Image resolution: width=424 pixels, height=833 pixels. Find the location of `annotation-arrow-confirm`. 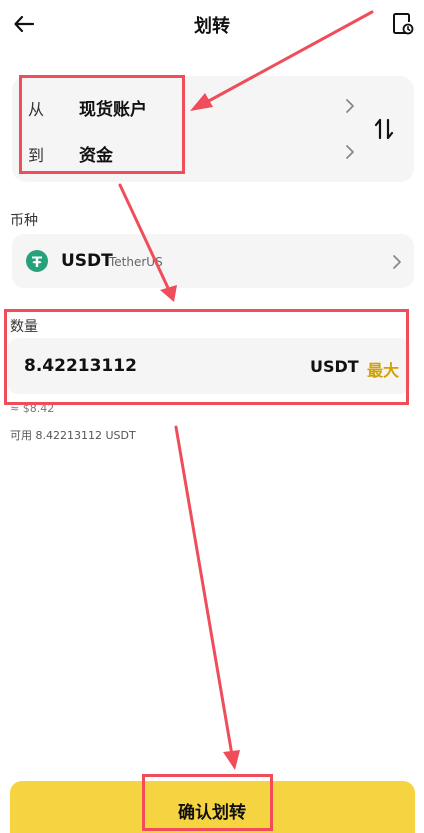

annotation-arrow-confirm is located at coordinates (204, 591).